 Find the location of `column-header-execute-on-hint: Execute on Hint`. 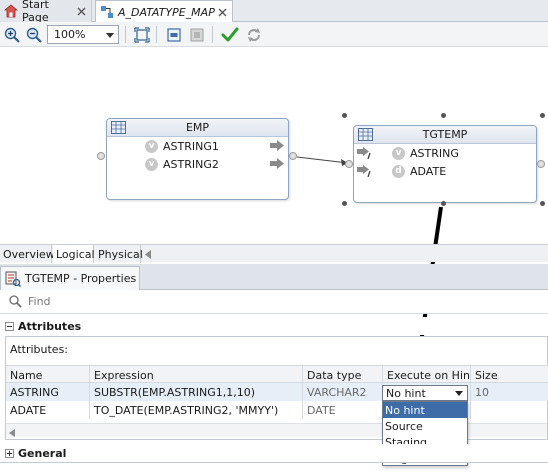

column-header-execute-on-hint: Execute on Hint is located at coordinates (427, 375).